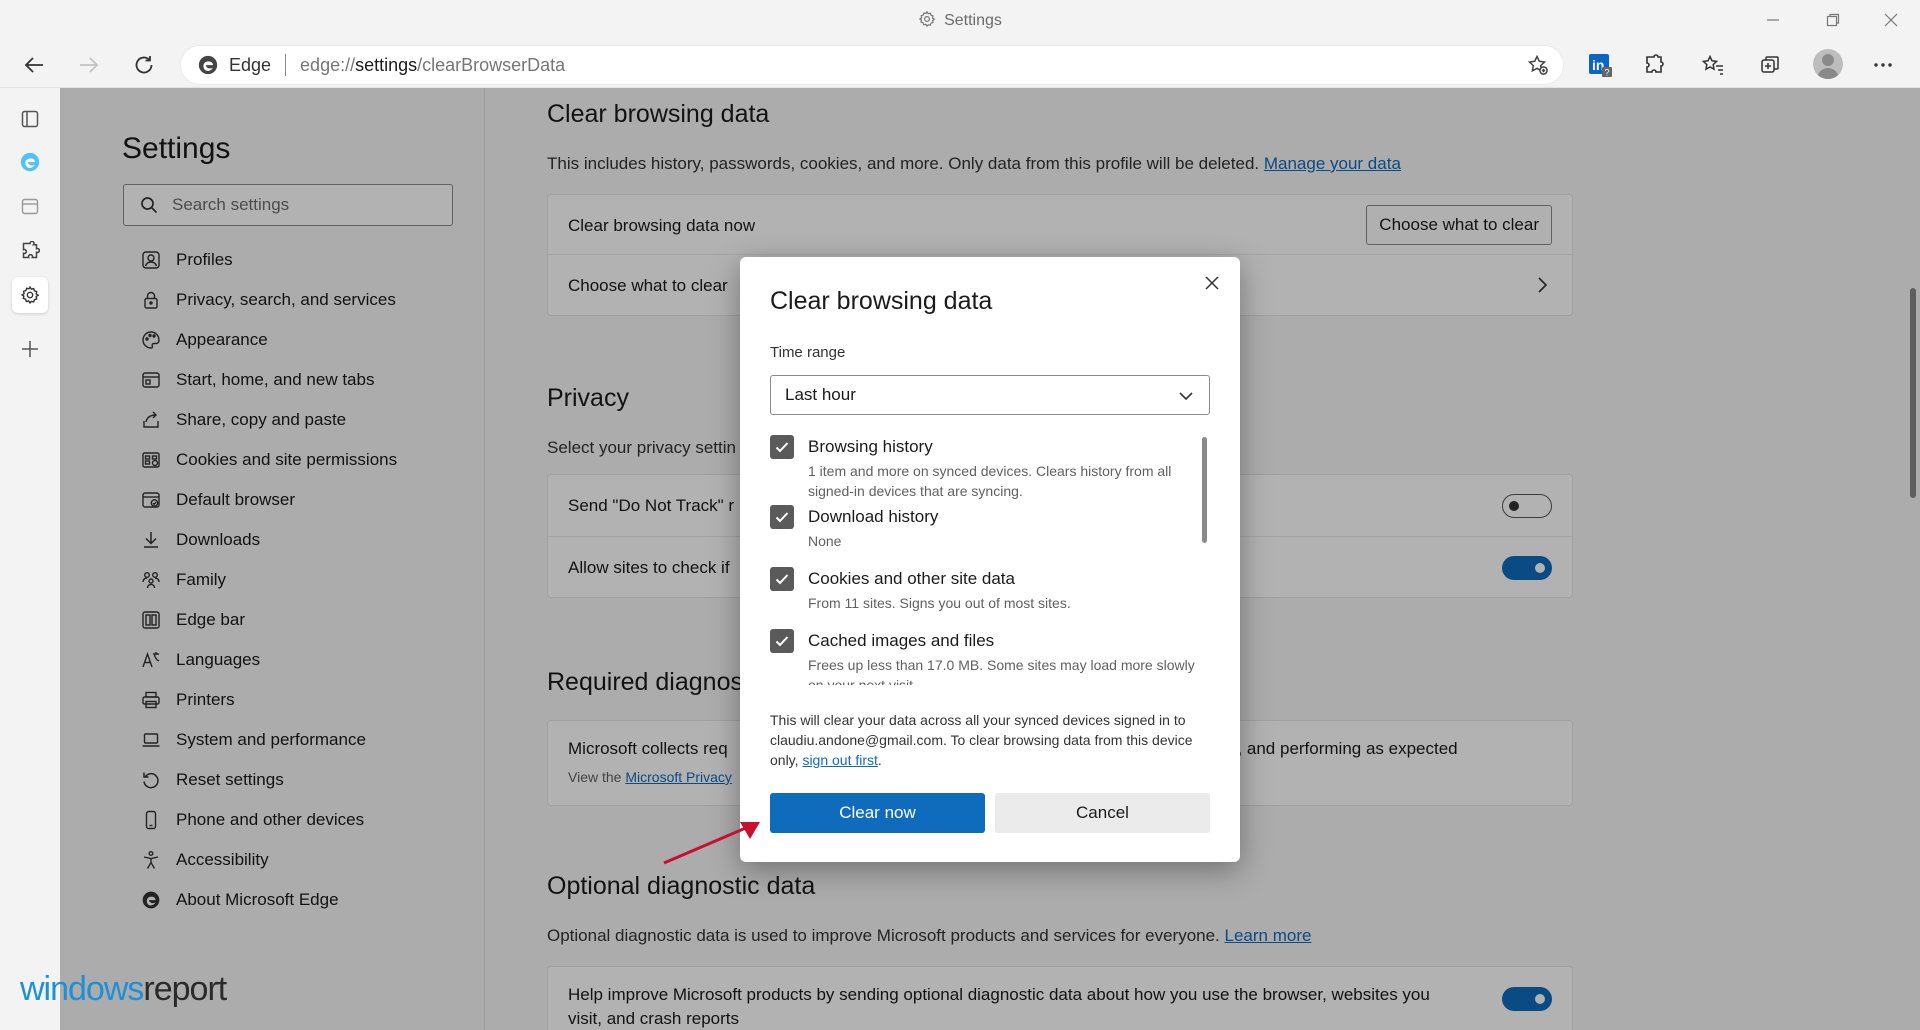 The height and width of the screenshot is (1030, 1920). What do you see at coordinates (30, 295) in the screenshot?
I see `settings-tab-icon` at bounding box center [30, 295].